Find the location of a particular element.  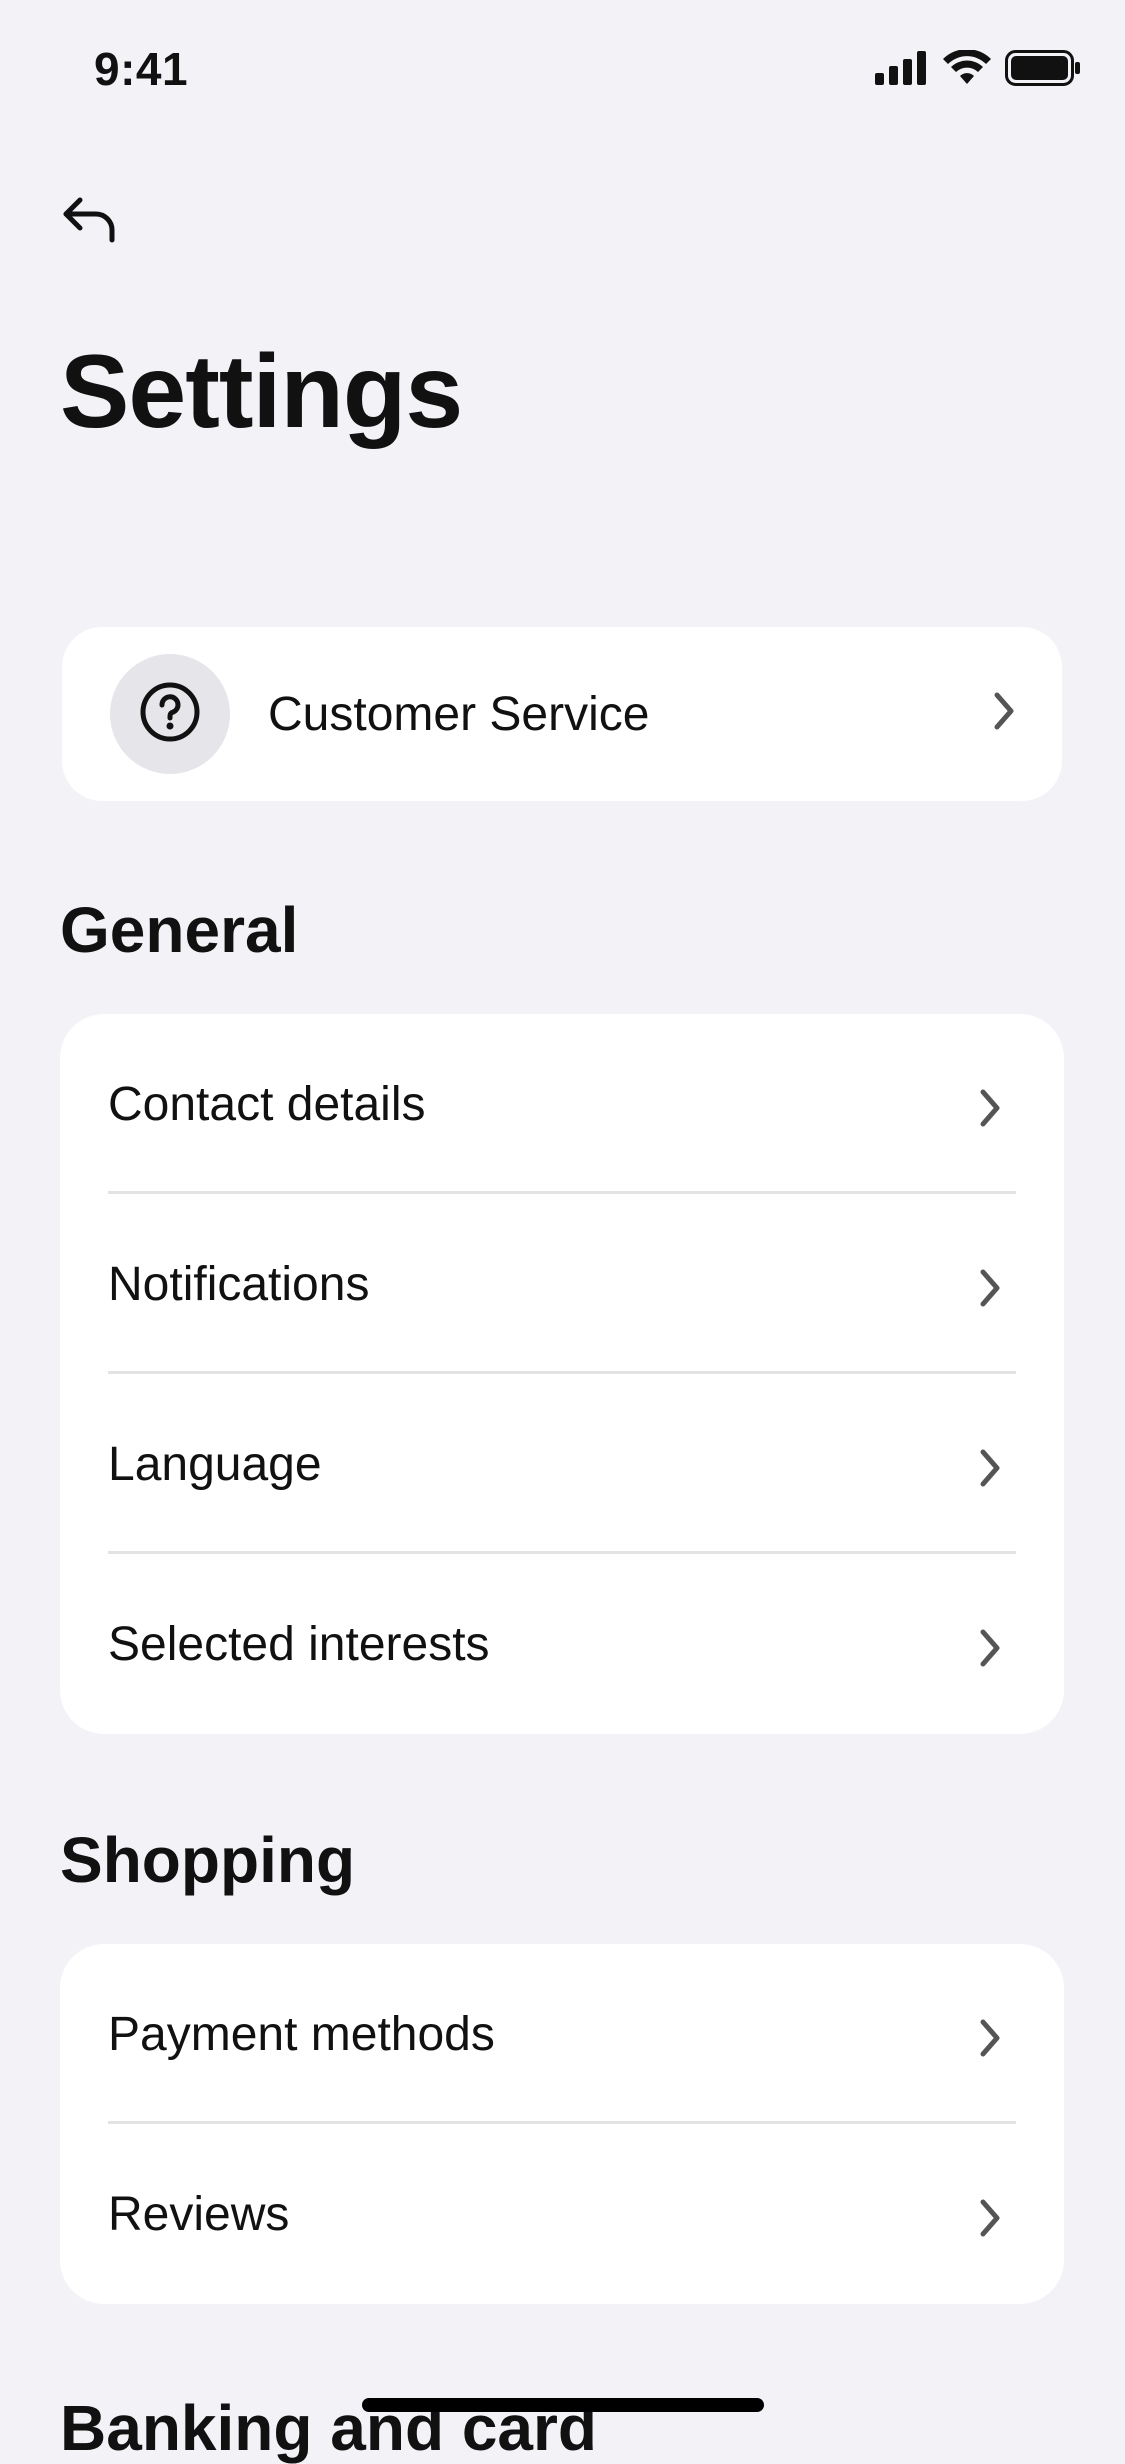

back-arrow-icon is located at coordinates (90, 222).